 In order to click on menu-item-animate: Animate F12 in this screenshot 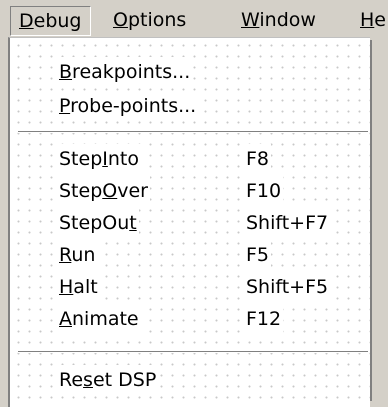, I will do `click(187, 319)`.